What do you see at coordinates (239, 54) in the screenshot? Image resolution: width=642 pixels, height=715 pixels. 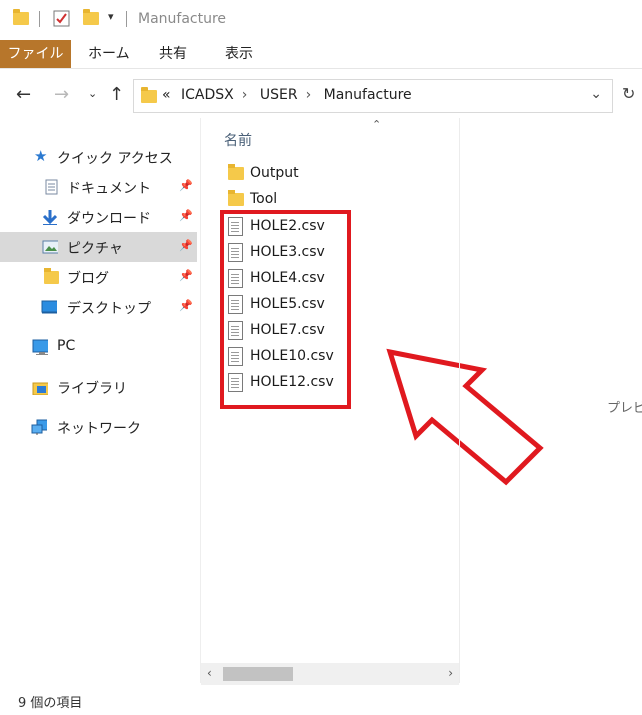 I see `tab-view: 表示` at bounding box center [239, 54].